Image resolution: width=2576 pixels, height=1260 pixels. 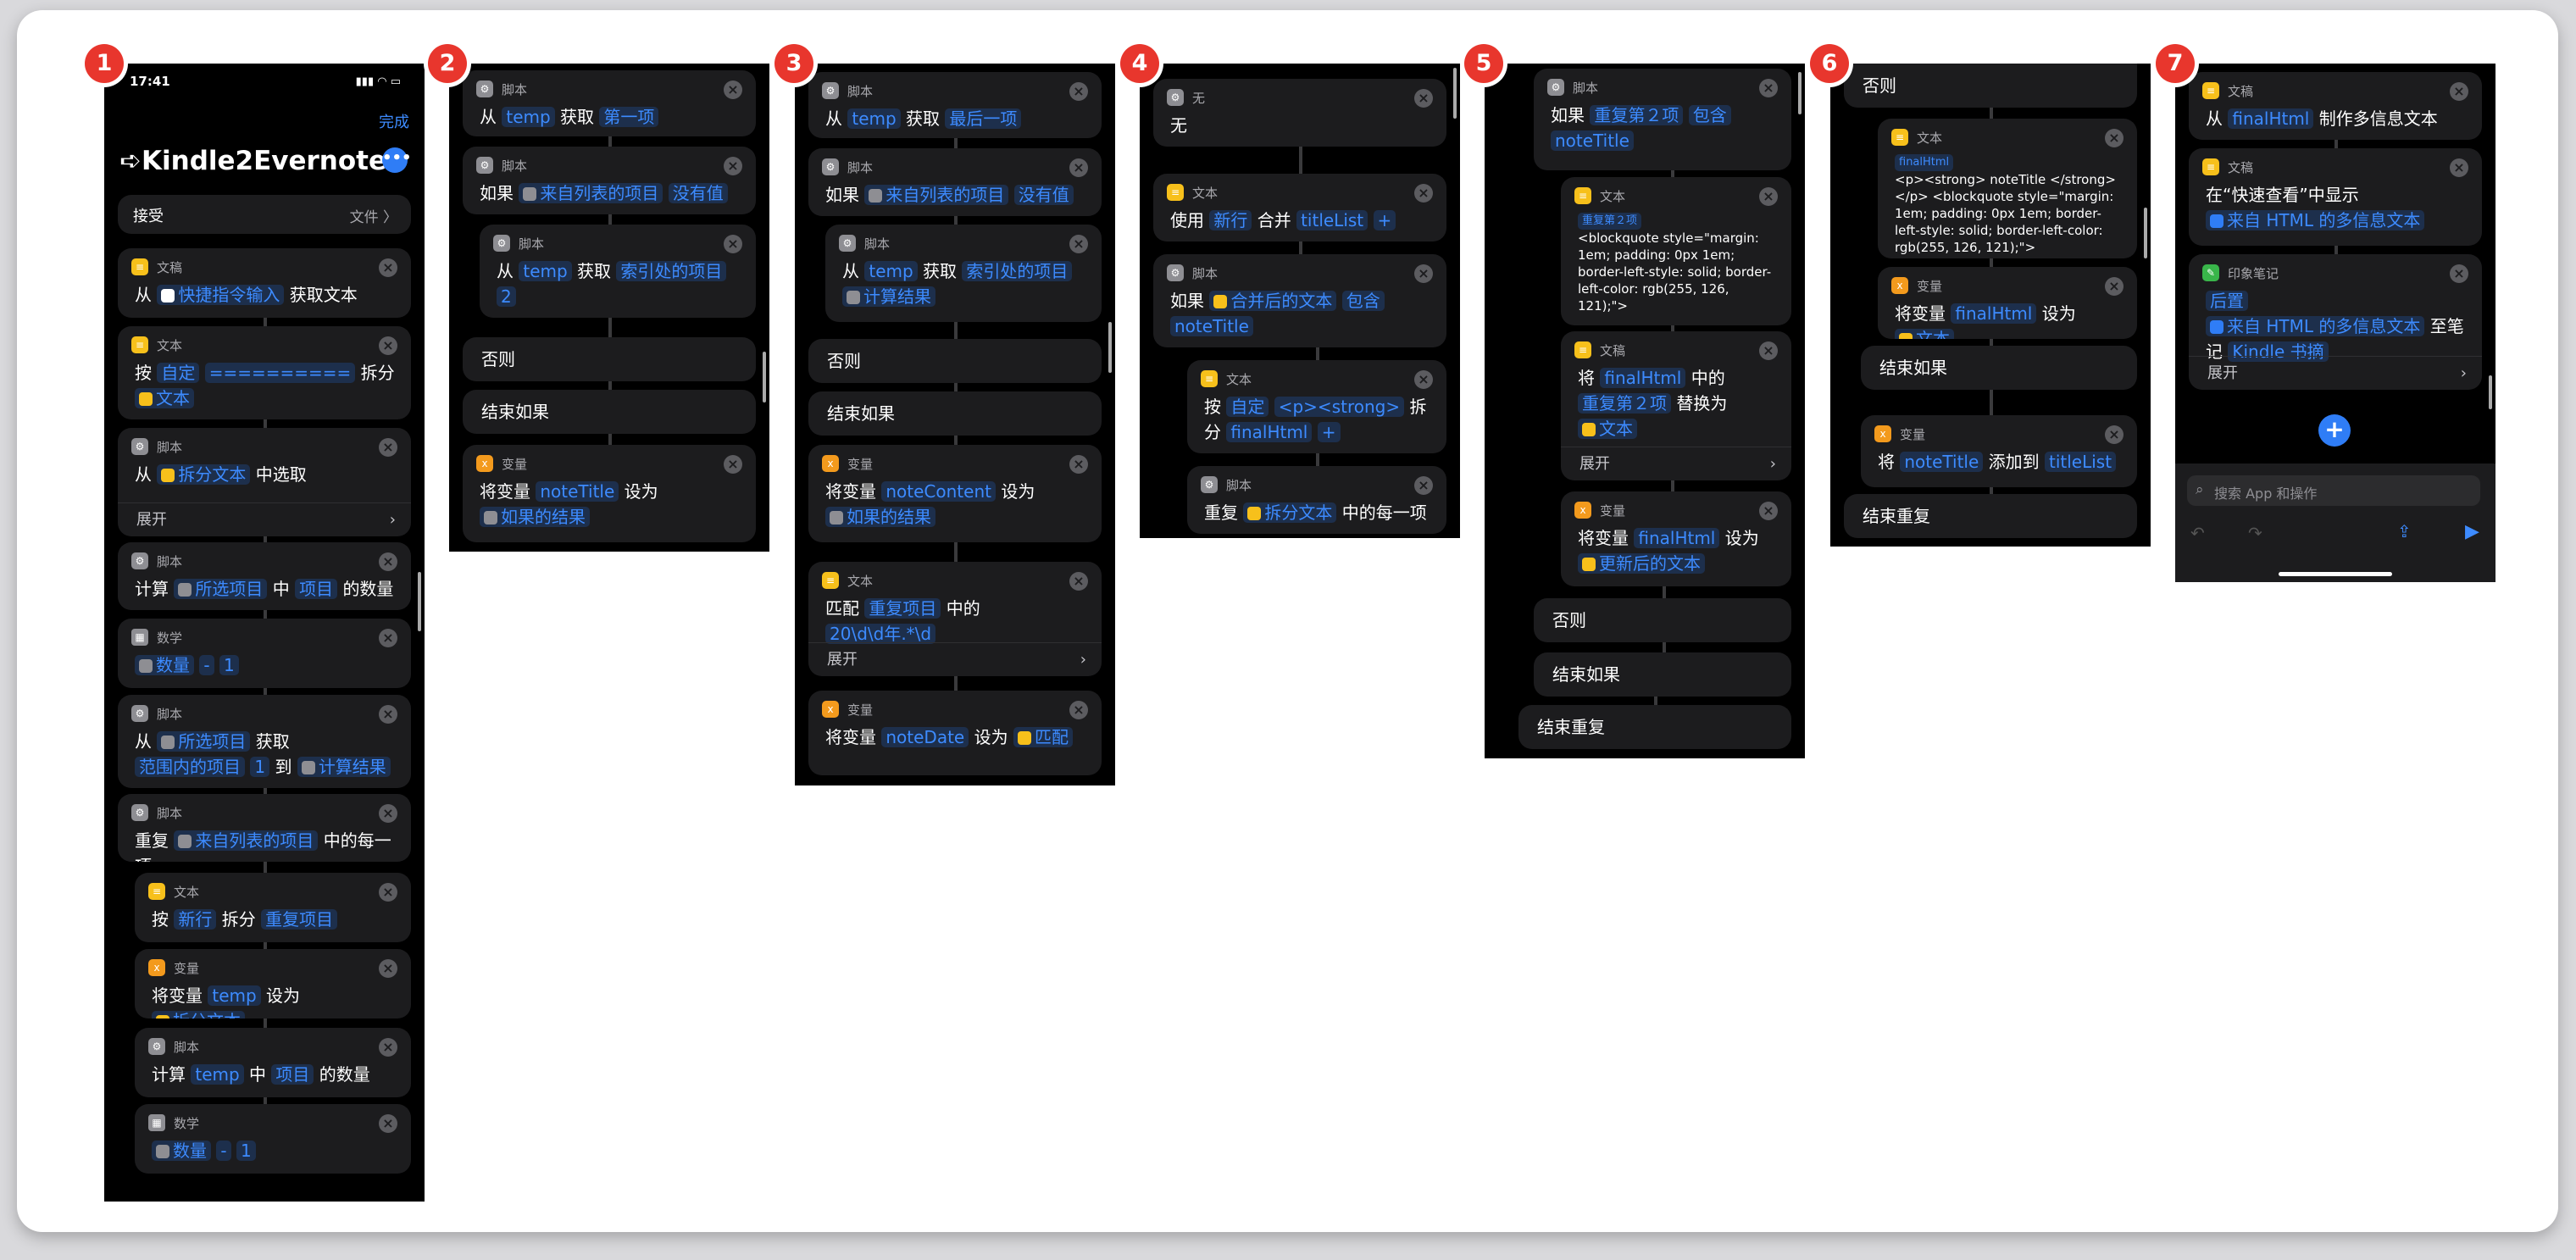 I want to click on action-token: 来自 HTML 的多信息文本, so click(x=2315, y=220).